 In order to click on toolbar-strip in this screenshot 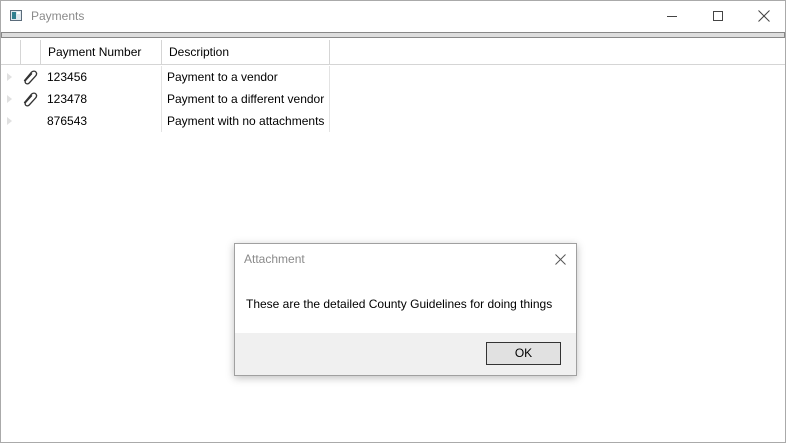, I will do `click(393, 35)`.